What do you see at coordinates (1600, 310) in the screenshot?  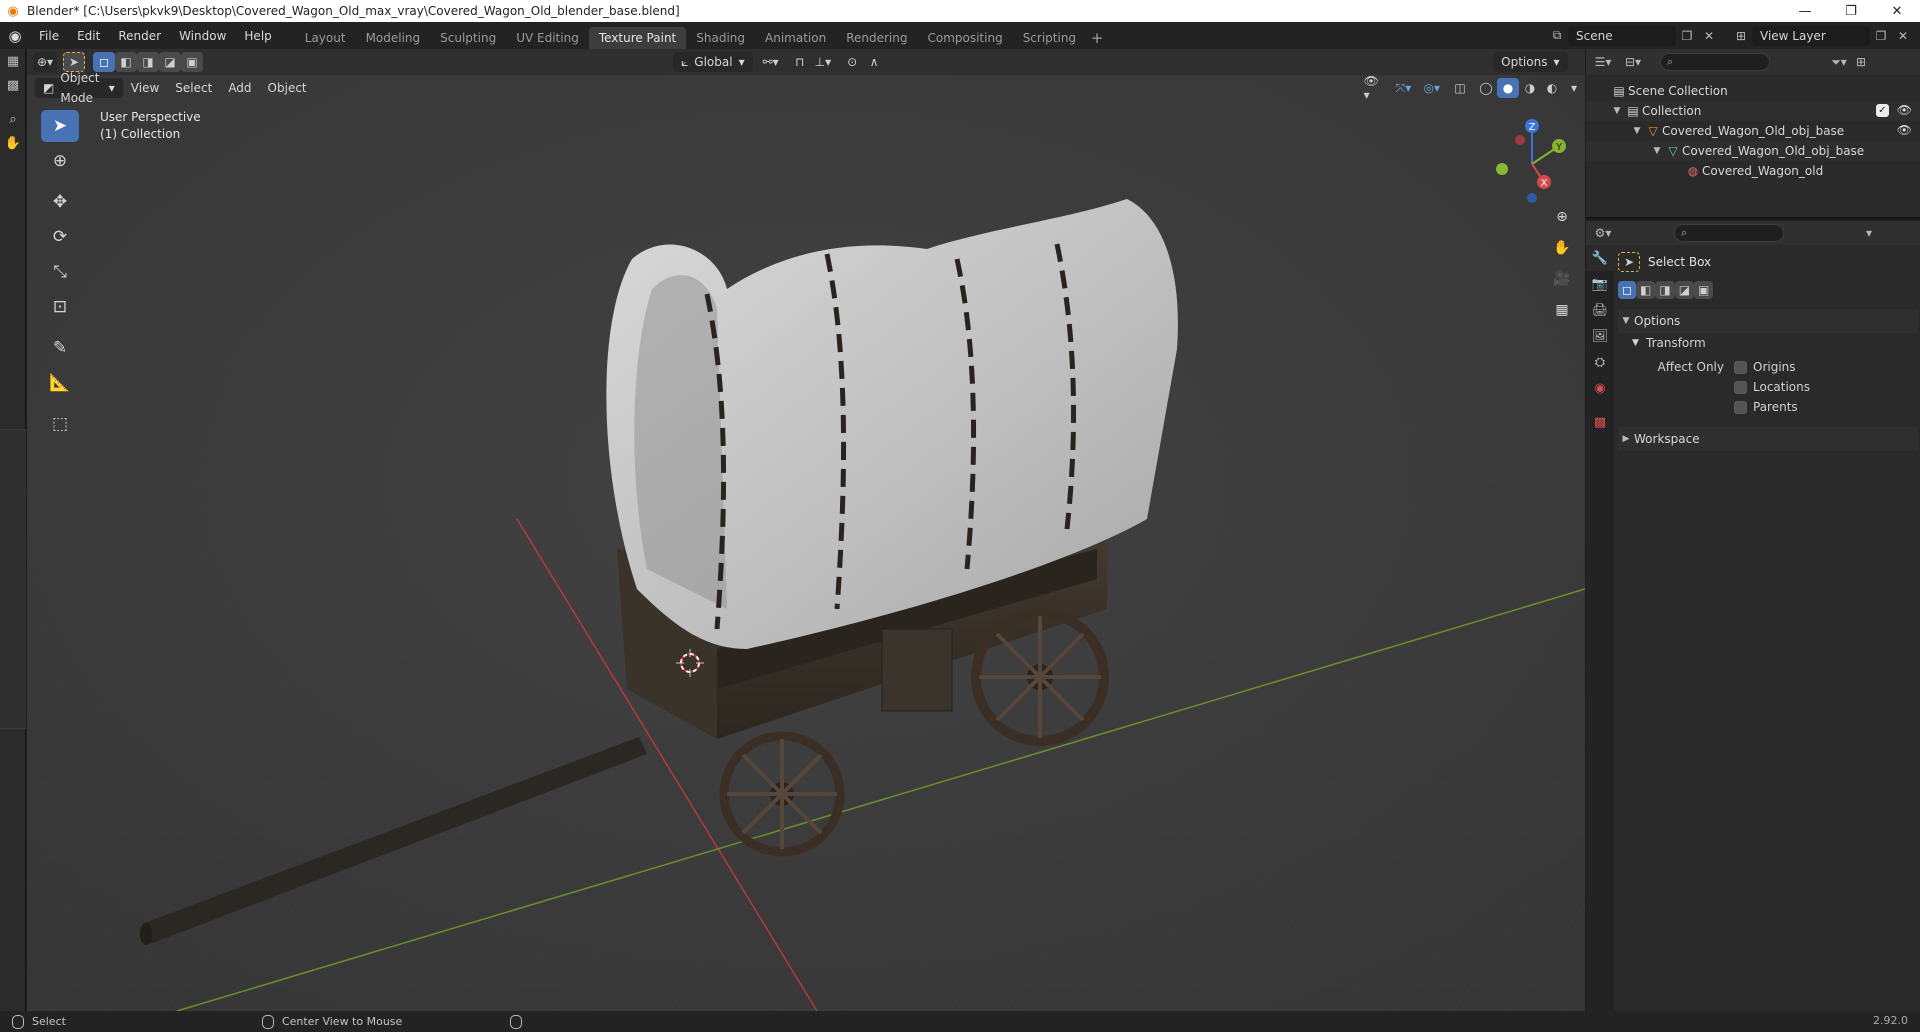 I see `output-tab-icon: 🖨` at bounding box center [1600, 310].